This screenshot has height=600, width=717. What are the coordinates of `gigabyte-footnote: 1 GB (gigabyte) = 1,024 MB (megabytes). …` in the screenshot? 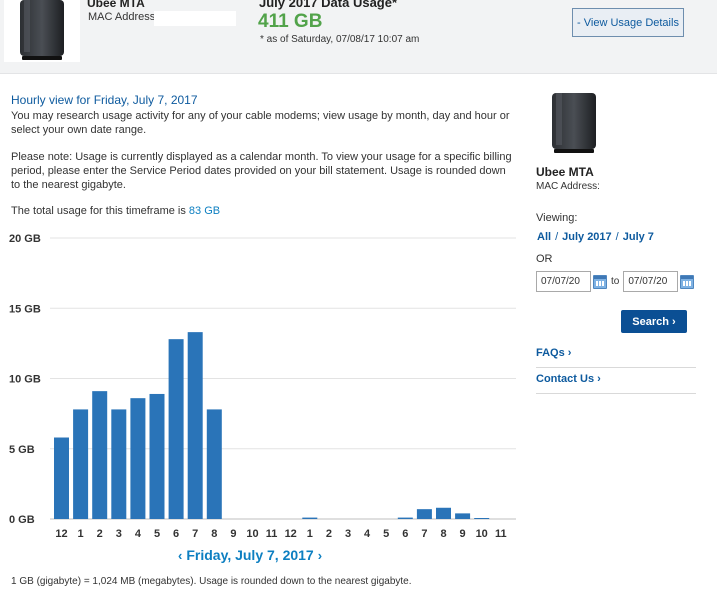 It's located at (211, 581).